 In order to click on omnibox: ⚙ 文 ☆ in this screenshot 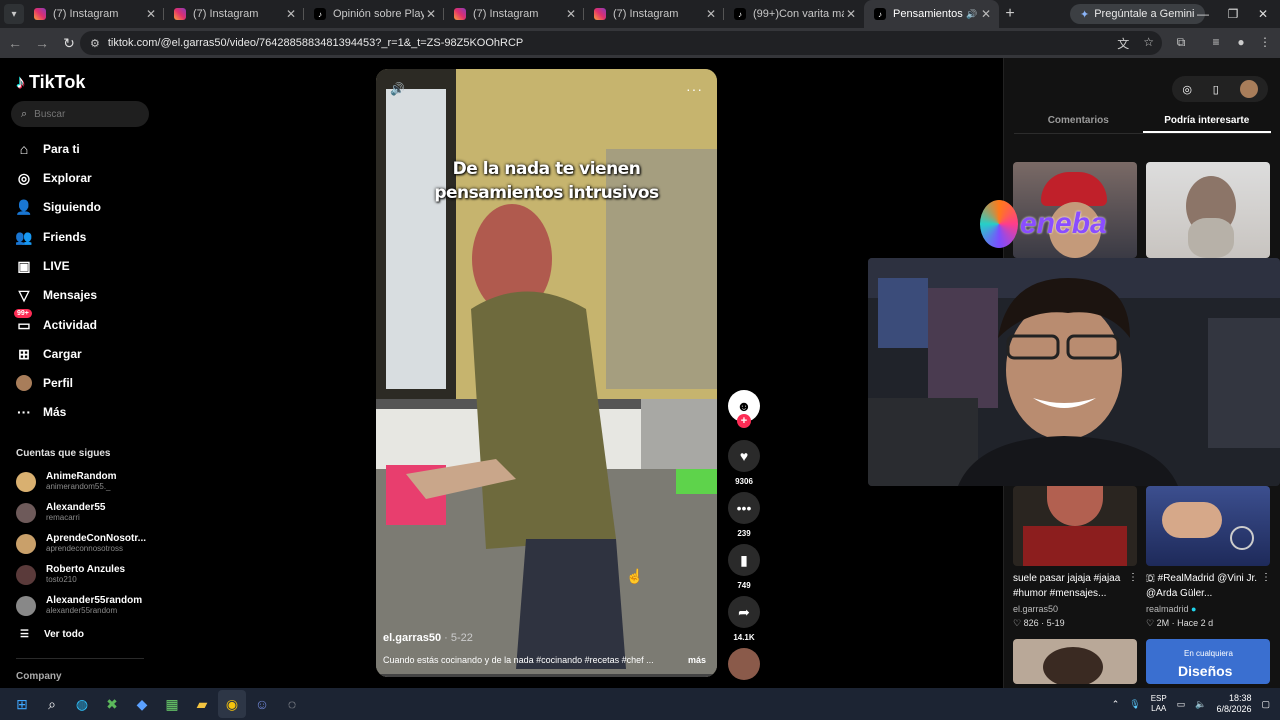, I will do `click(621, 43)`.